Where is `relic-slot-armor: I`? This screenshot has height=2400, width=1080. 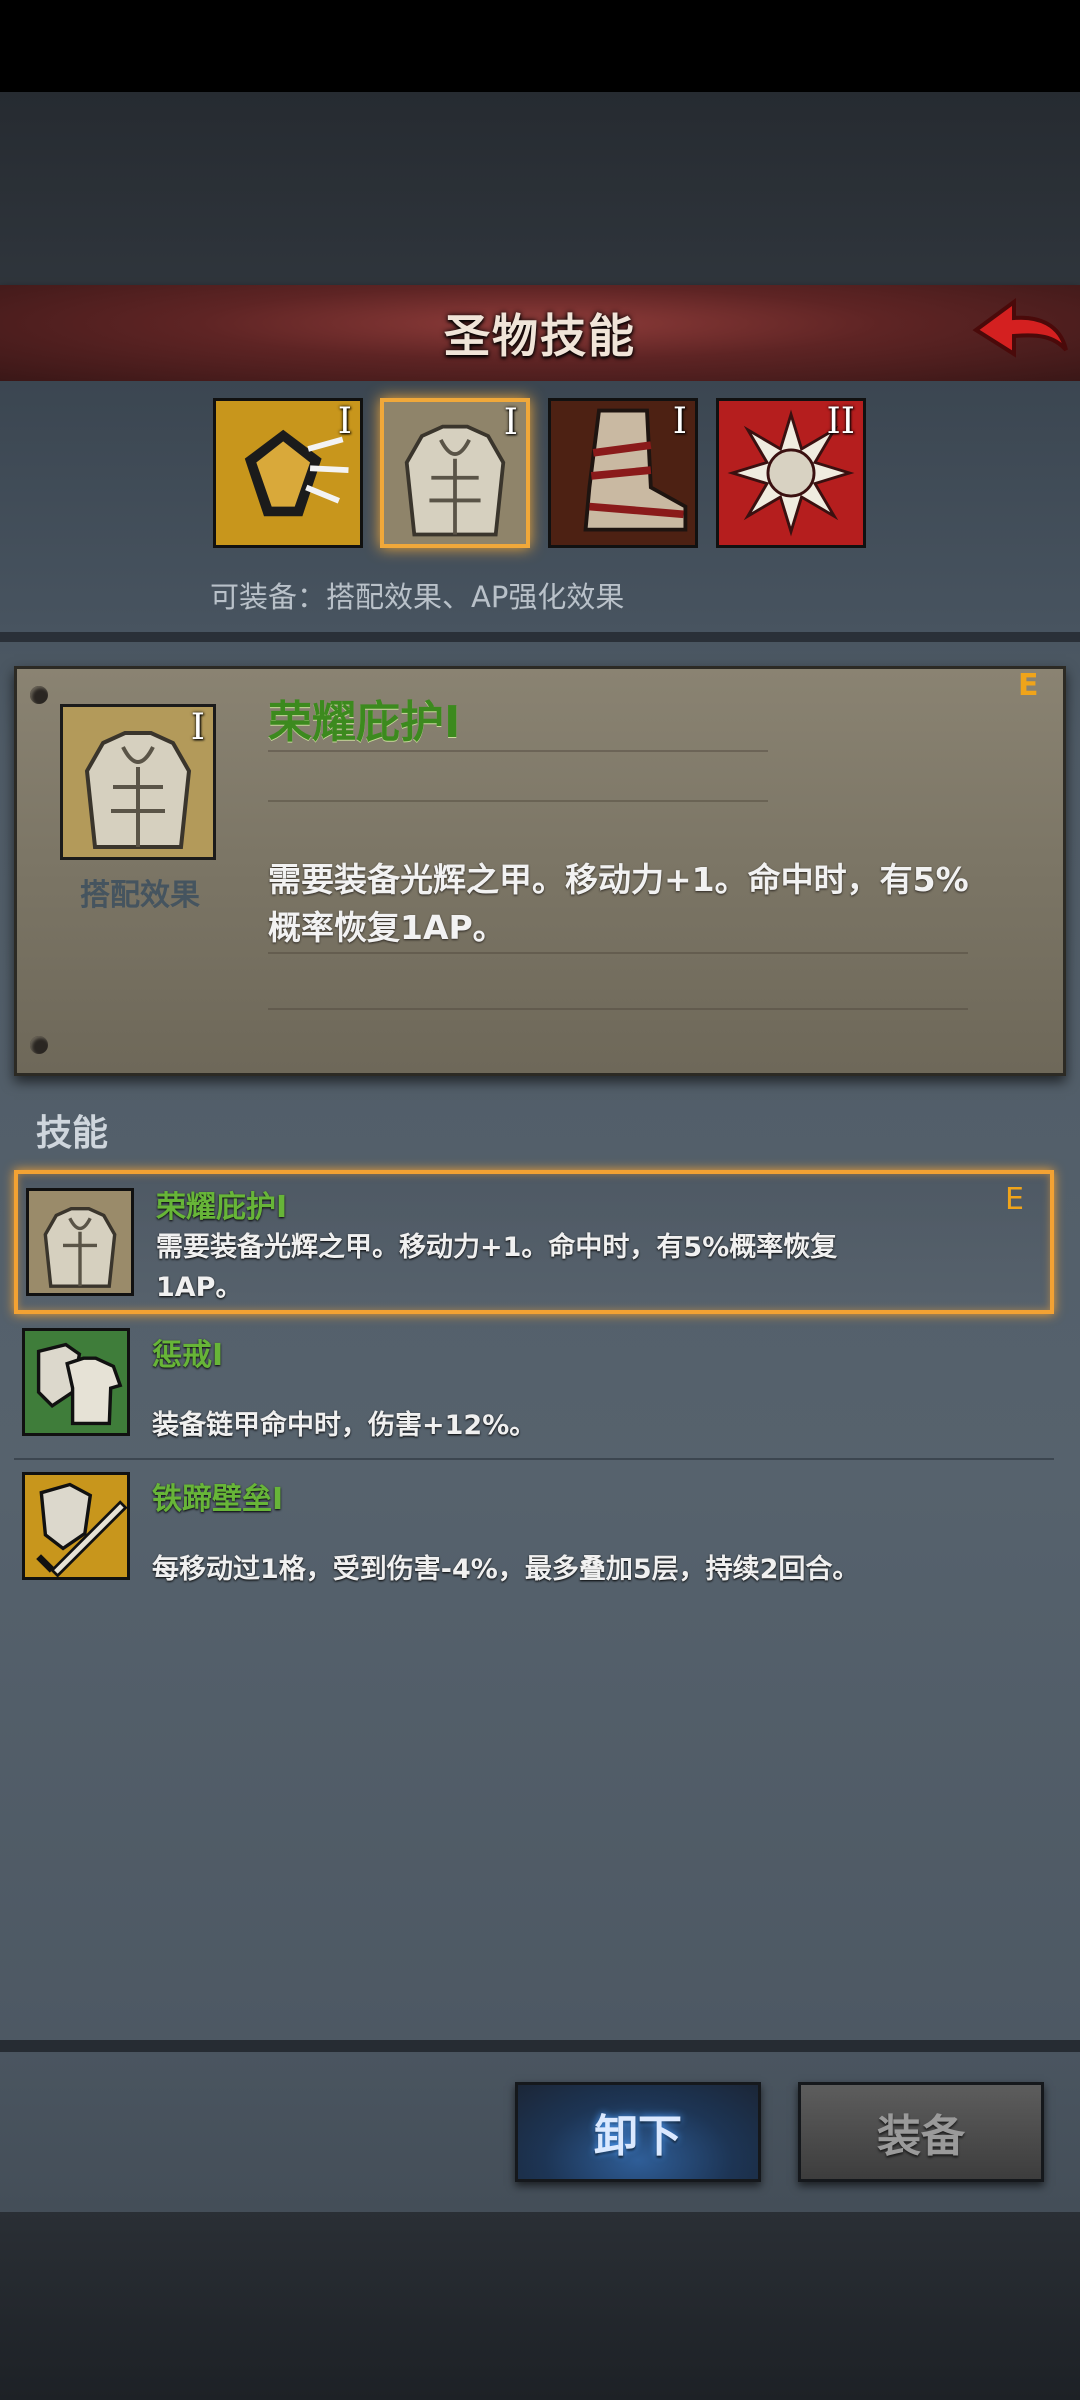 relic-slot-armor: I is located at coordinates (455, 473).